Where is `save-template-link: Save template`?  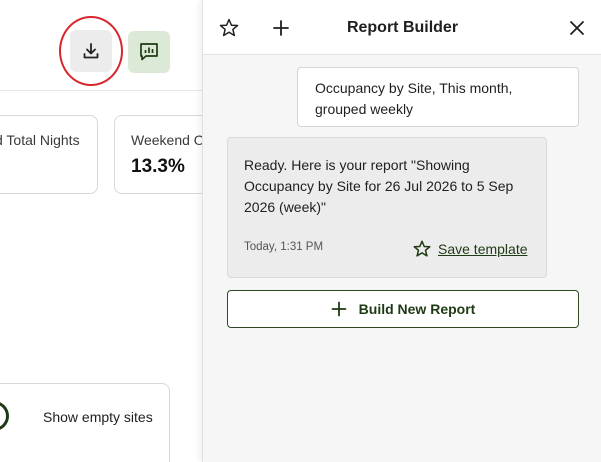
save-template-link: Save template is located at coordinates (470, 249).